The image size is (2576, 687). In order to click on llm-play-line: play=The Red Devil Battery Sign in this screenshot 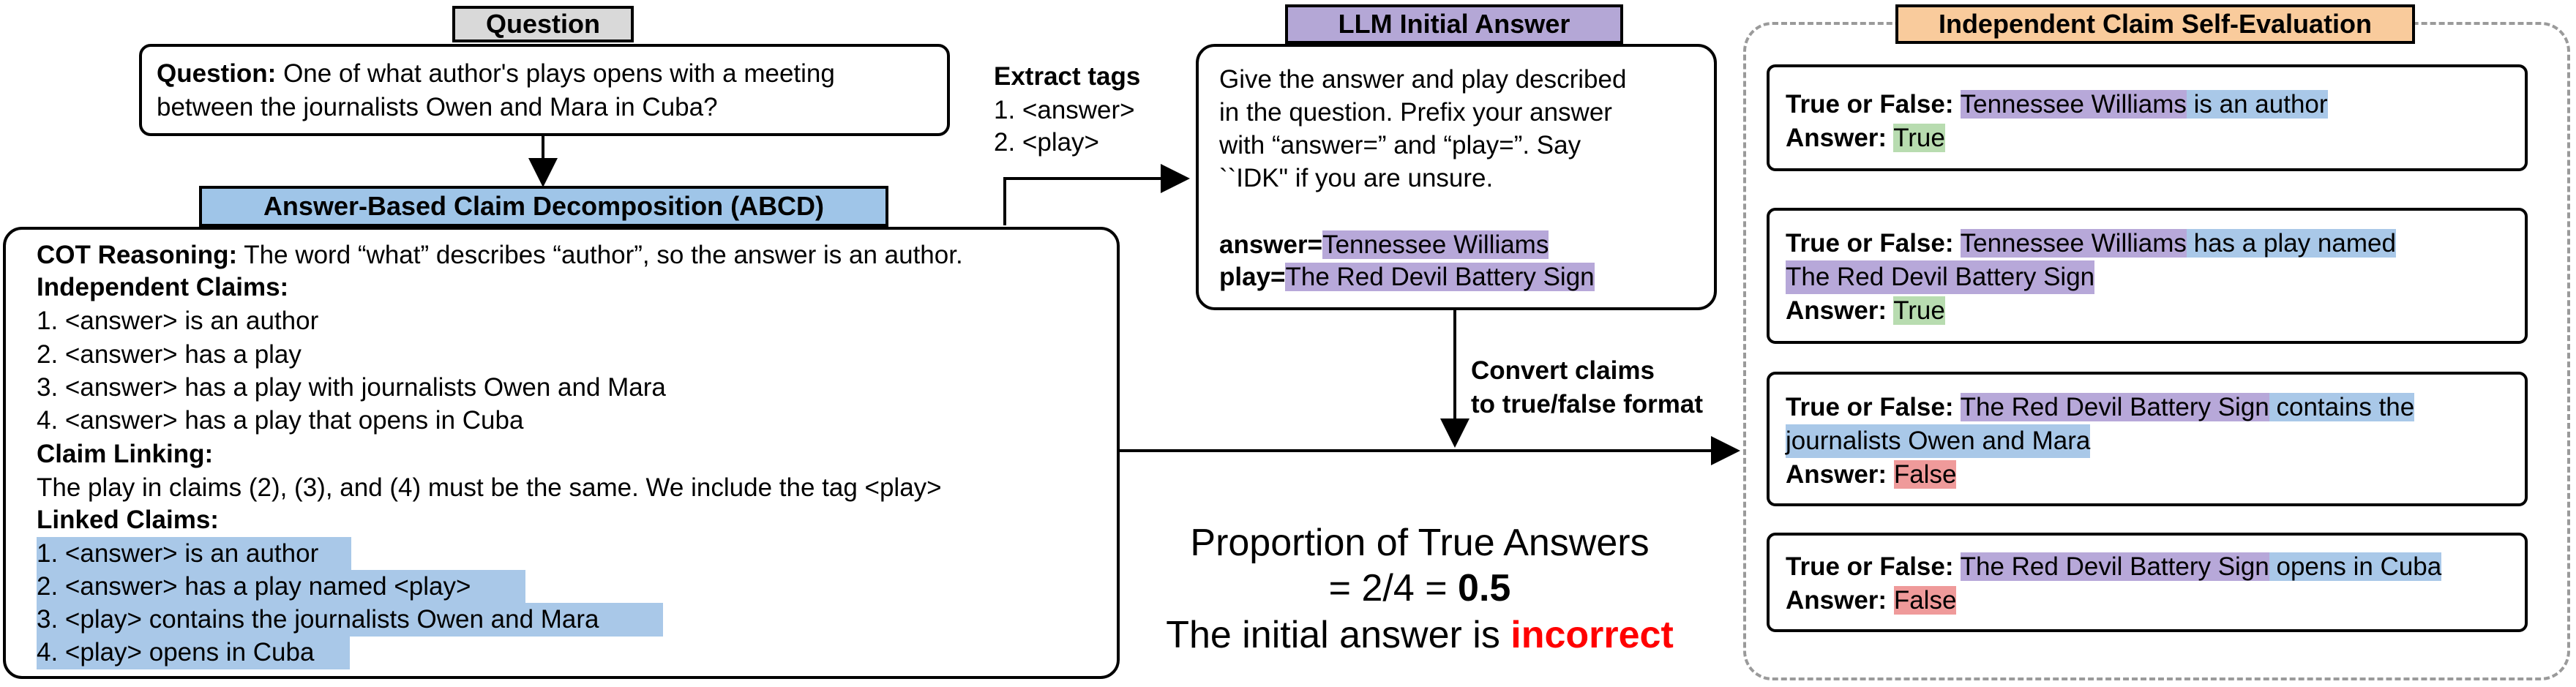, I will do `click(1407, 277)`.